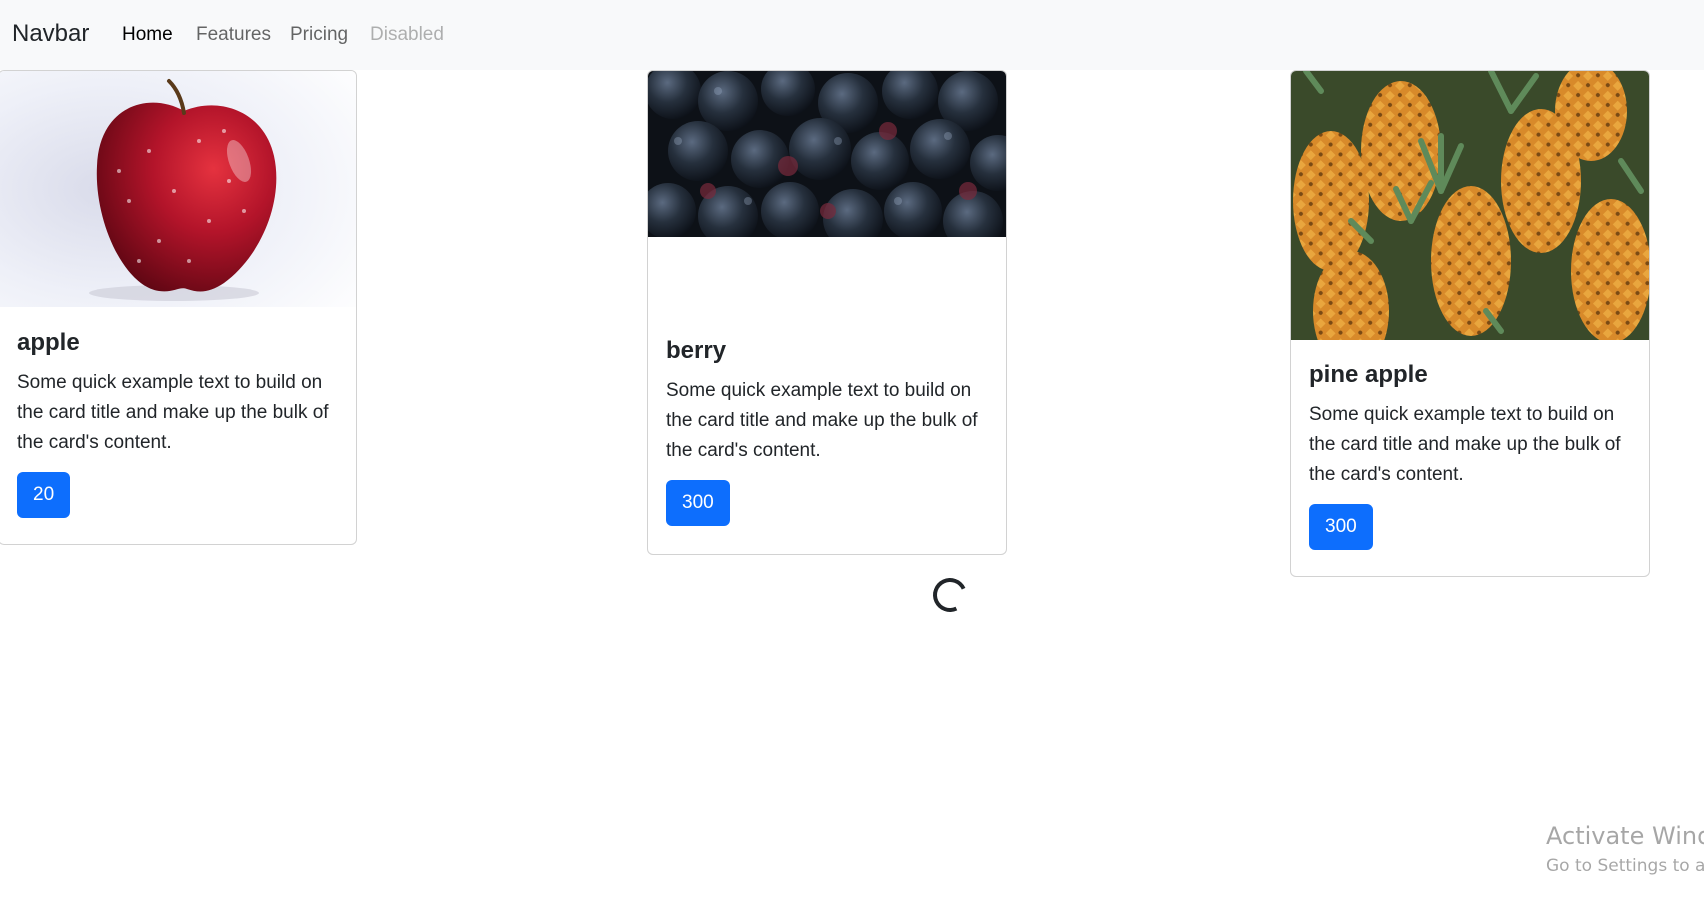 This screenshot has height=897, width=1704. Describe the element at coordinates (1368, 374) in the screenshot. I see `card-title: pine apple` at that location.